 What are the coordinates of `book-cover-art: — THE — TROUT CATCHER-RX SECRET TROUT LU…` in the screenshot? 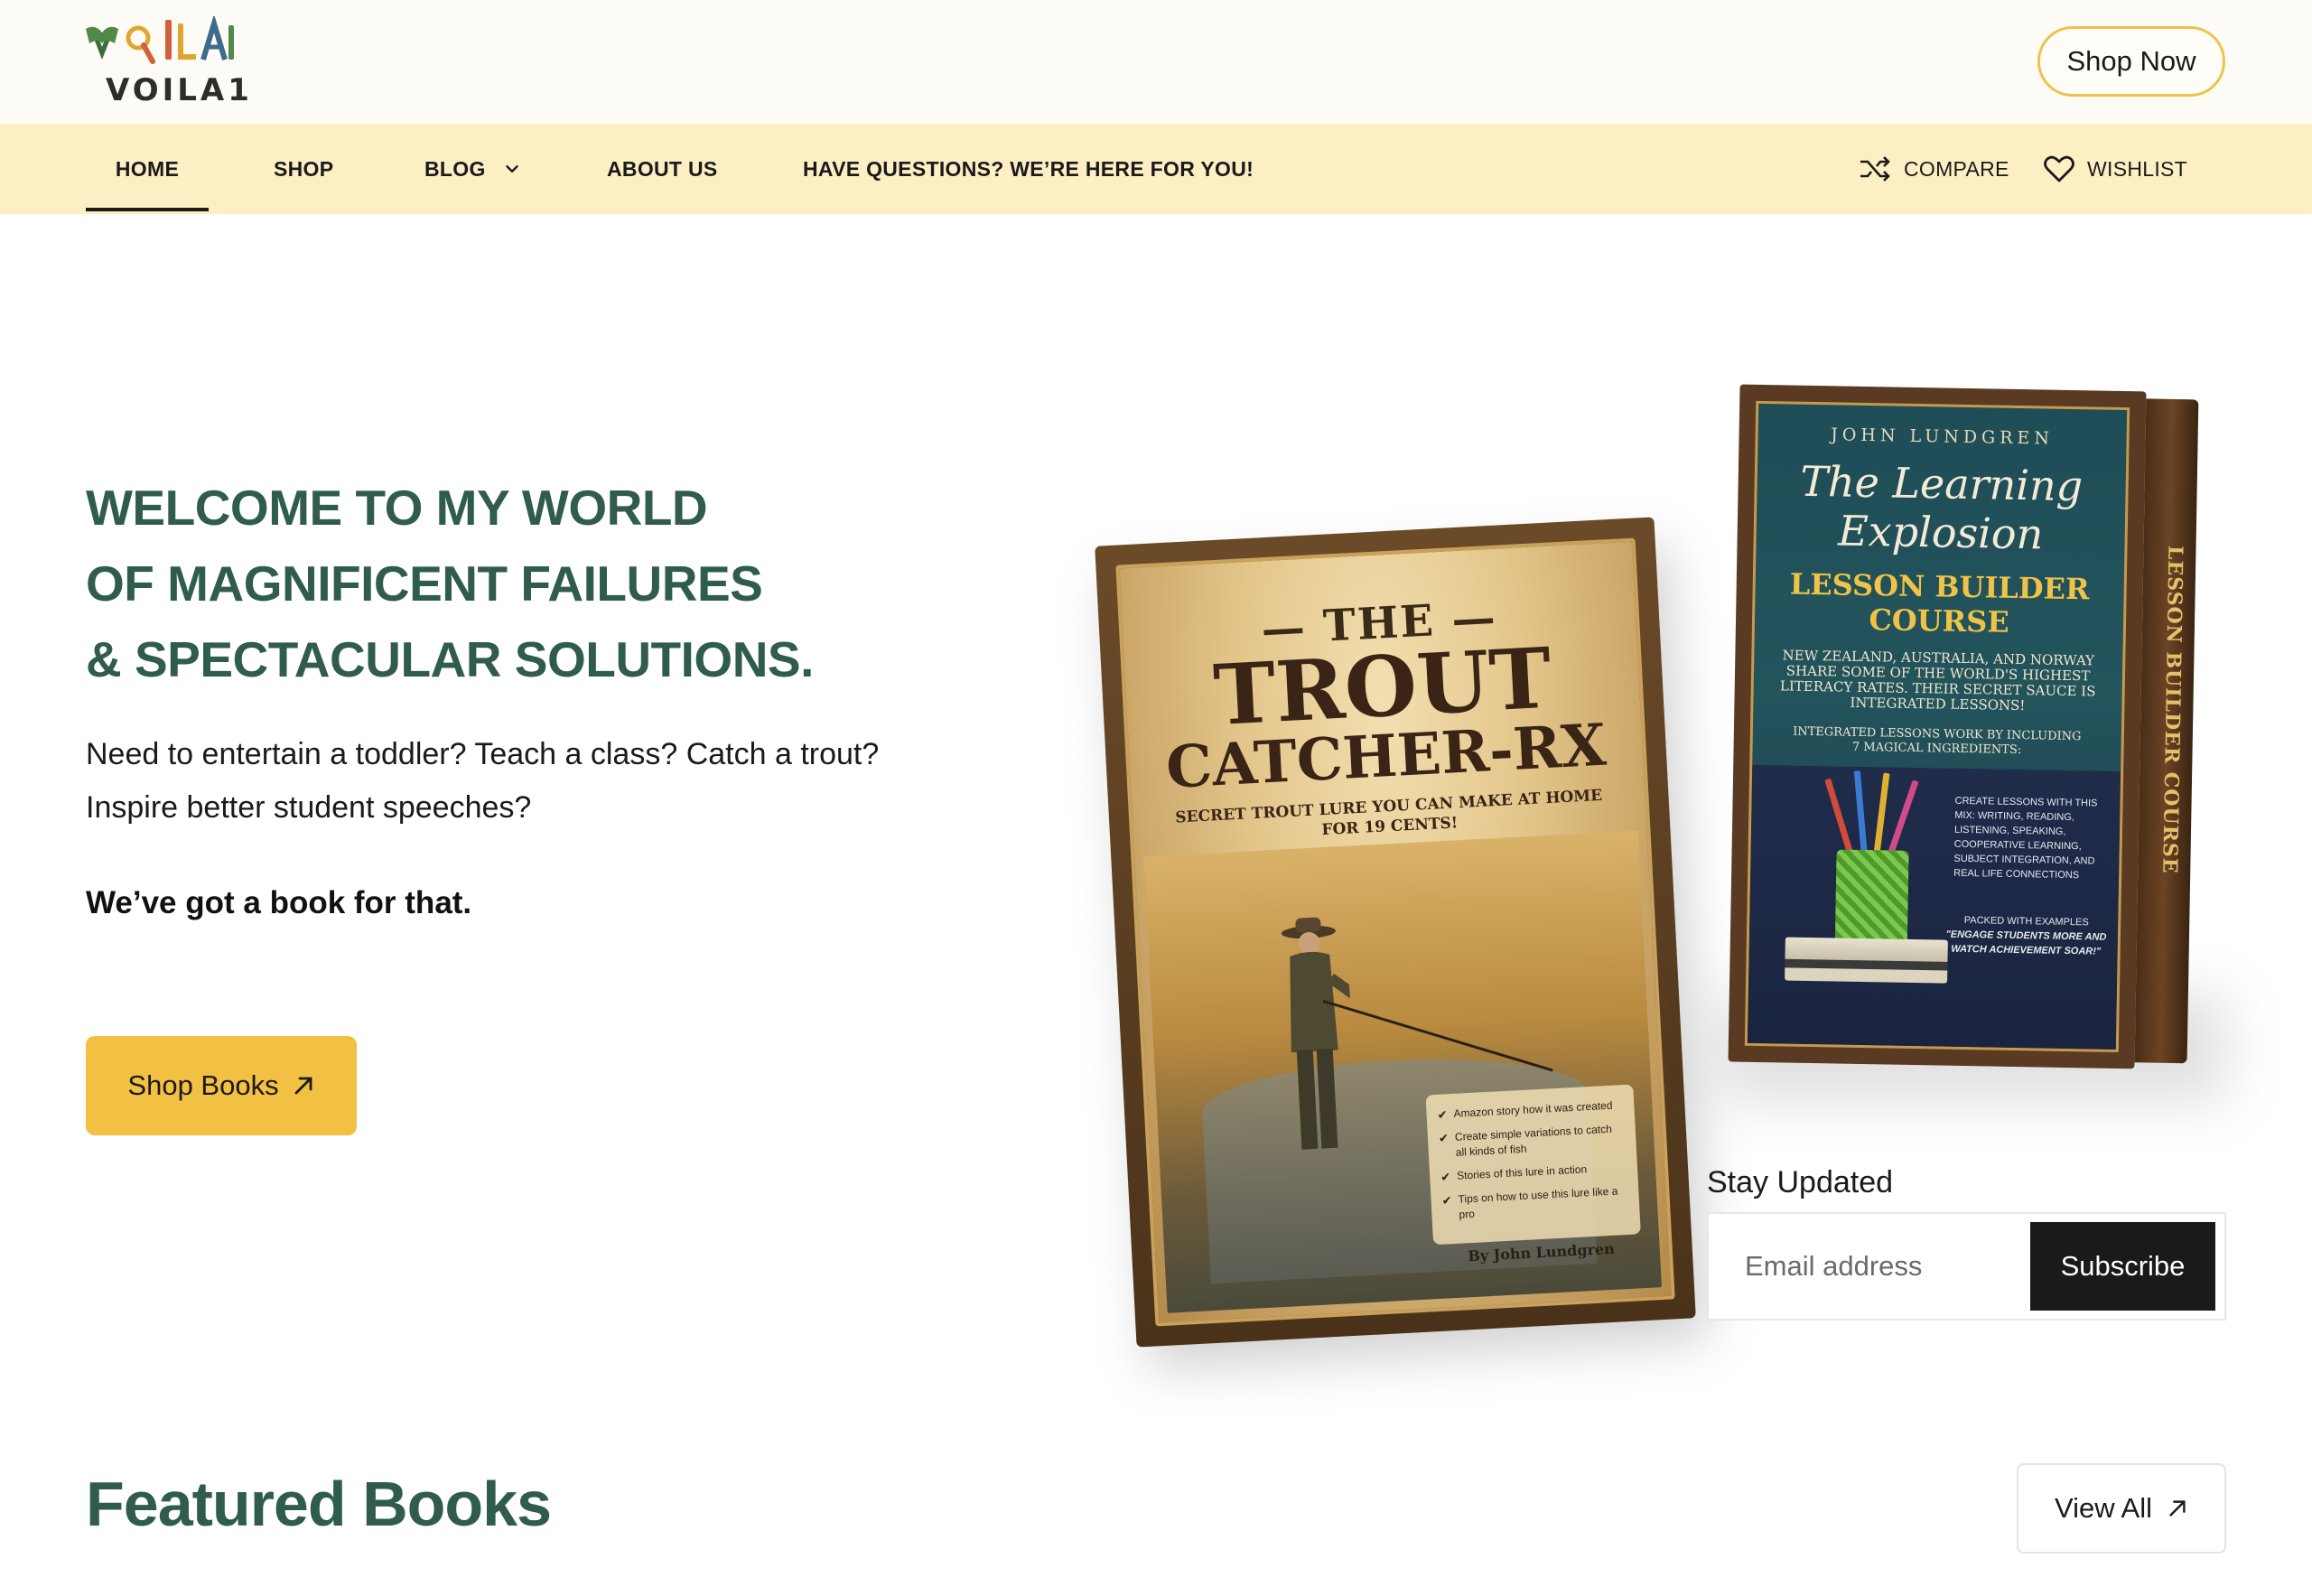 It's located at (1395, 932).